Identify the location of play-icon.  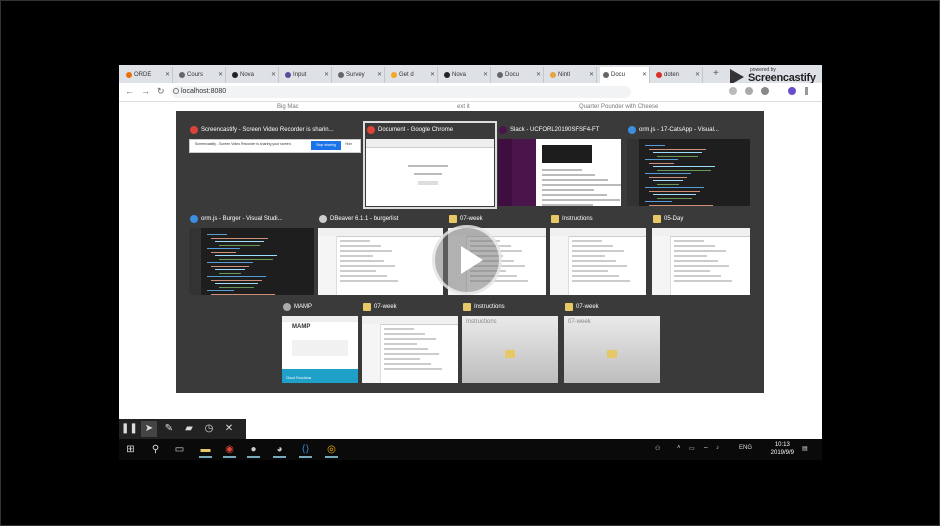
(472, 260).